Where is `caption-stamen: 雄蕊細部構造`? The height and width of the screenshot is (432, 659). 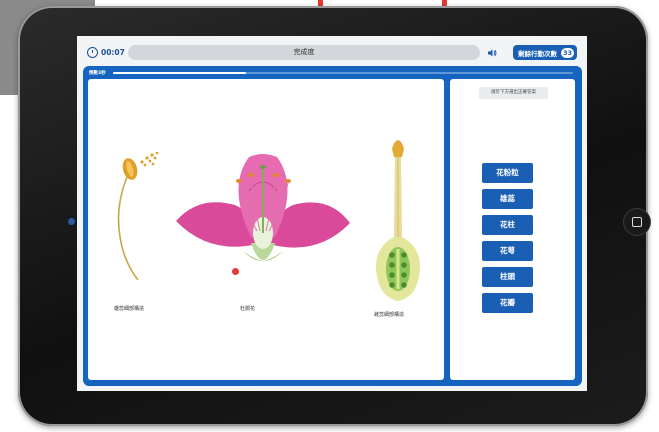
caption-stamen: 雄蕊細部構造 is located at coordinates (129, 309).